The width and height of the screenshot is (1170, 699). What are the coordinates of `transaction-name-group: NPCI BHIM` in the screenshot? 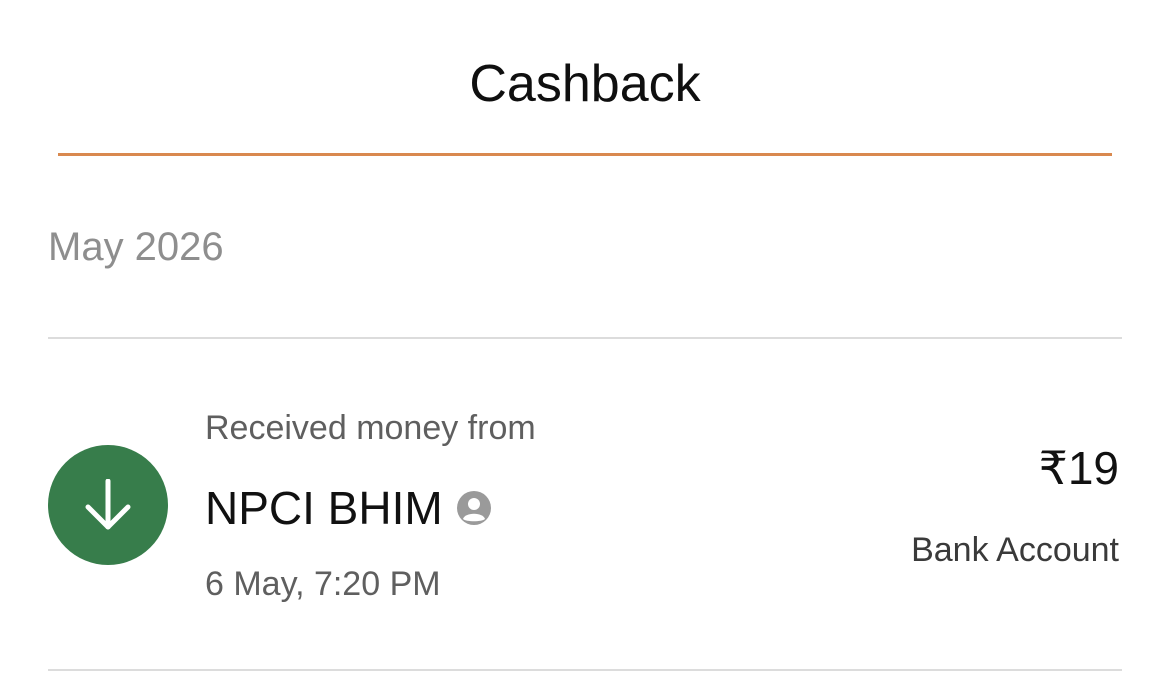 It's located at (348, 508).